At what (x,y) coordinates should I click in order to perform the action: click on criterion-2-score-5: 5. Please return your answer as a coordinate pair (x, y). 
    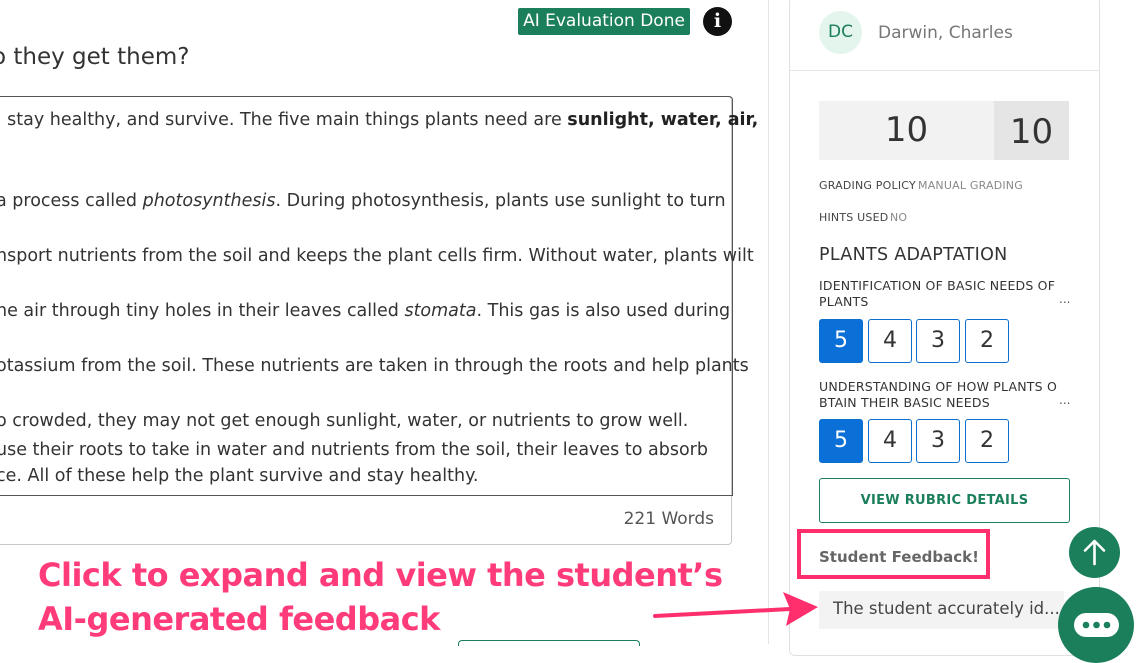
    Looking at the image, I should click on (841, 441).